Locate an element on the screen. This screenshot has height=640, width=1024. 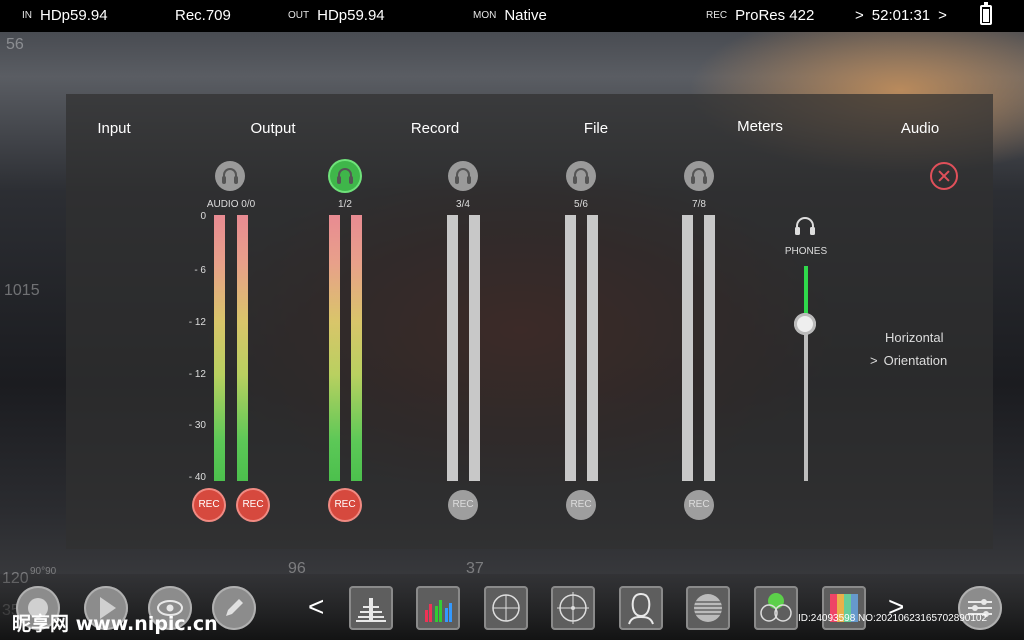
tab-record: Record is located at coordinates (435, 128).